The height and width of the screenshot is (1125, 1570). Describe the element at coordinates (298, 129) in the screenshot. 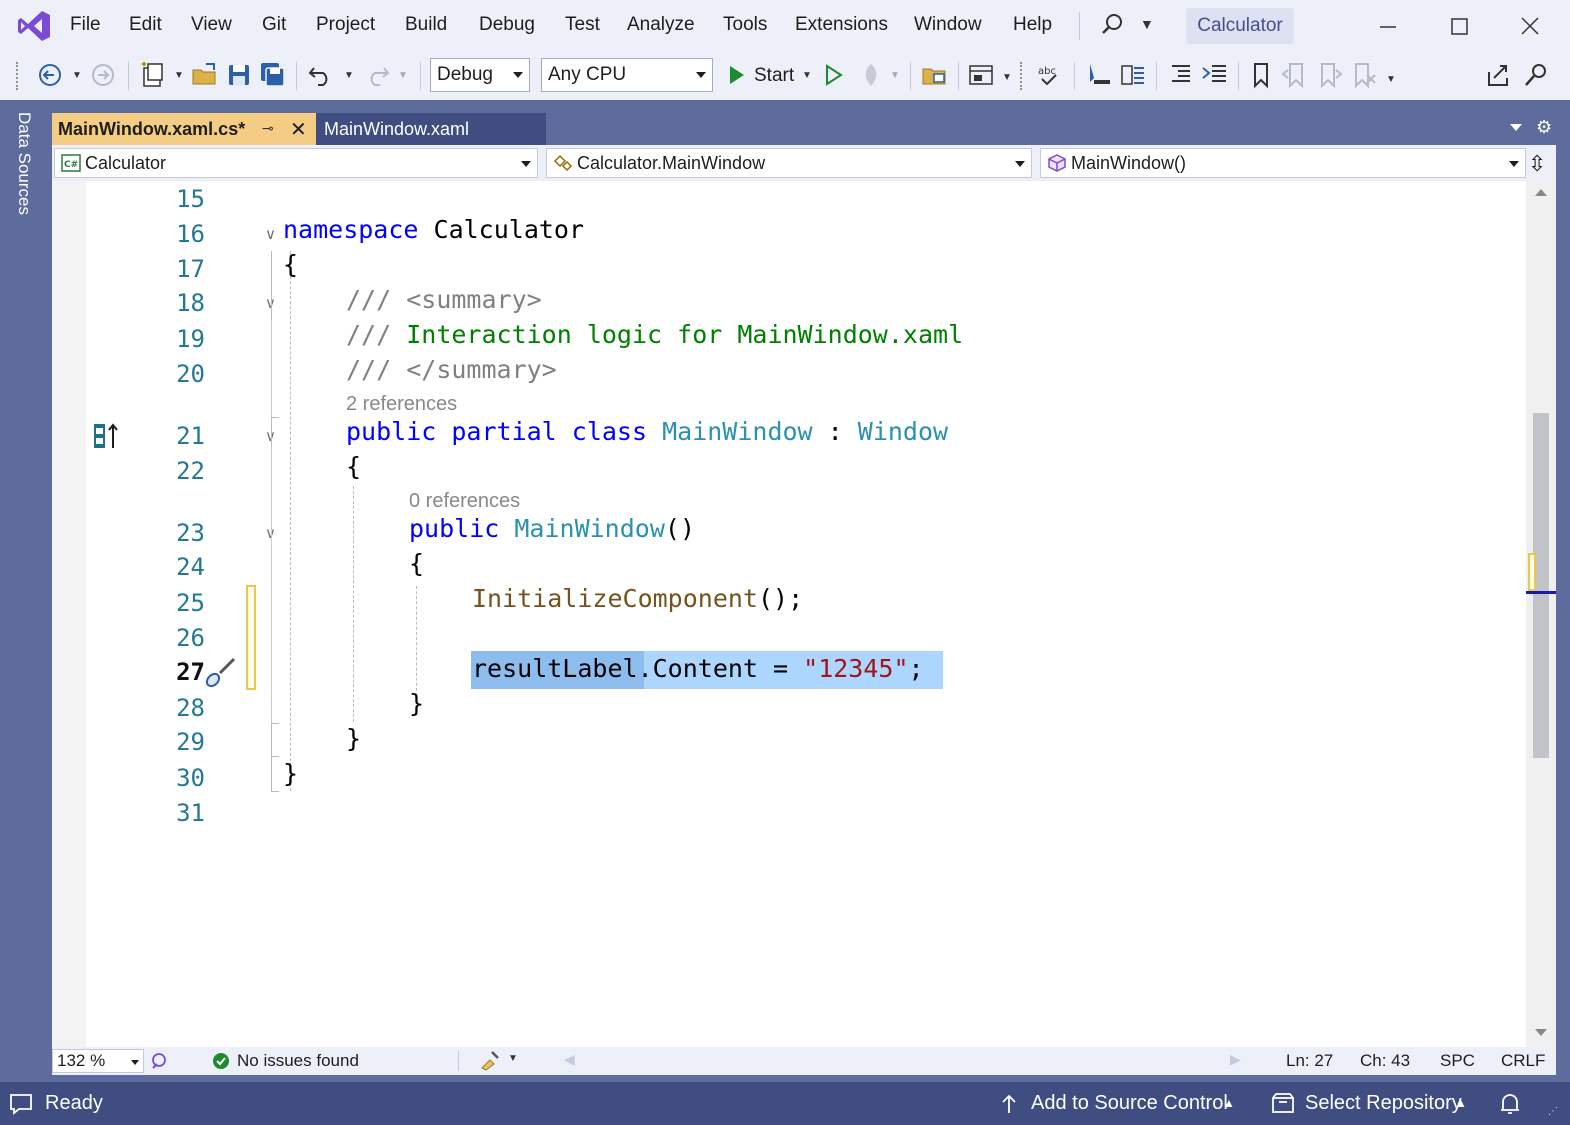

I see `close-tab-icon: ✕` at that location.